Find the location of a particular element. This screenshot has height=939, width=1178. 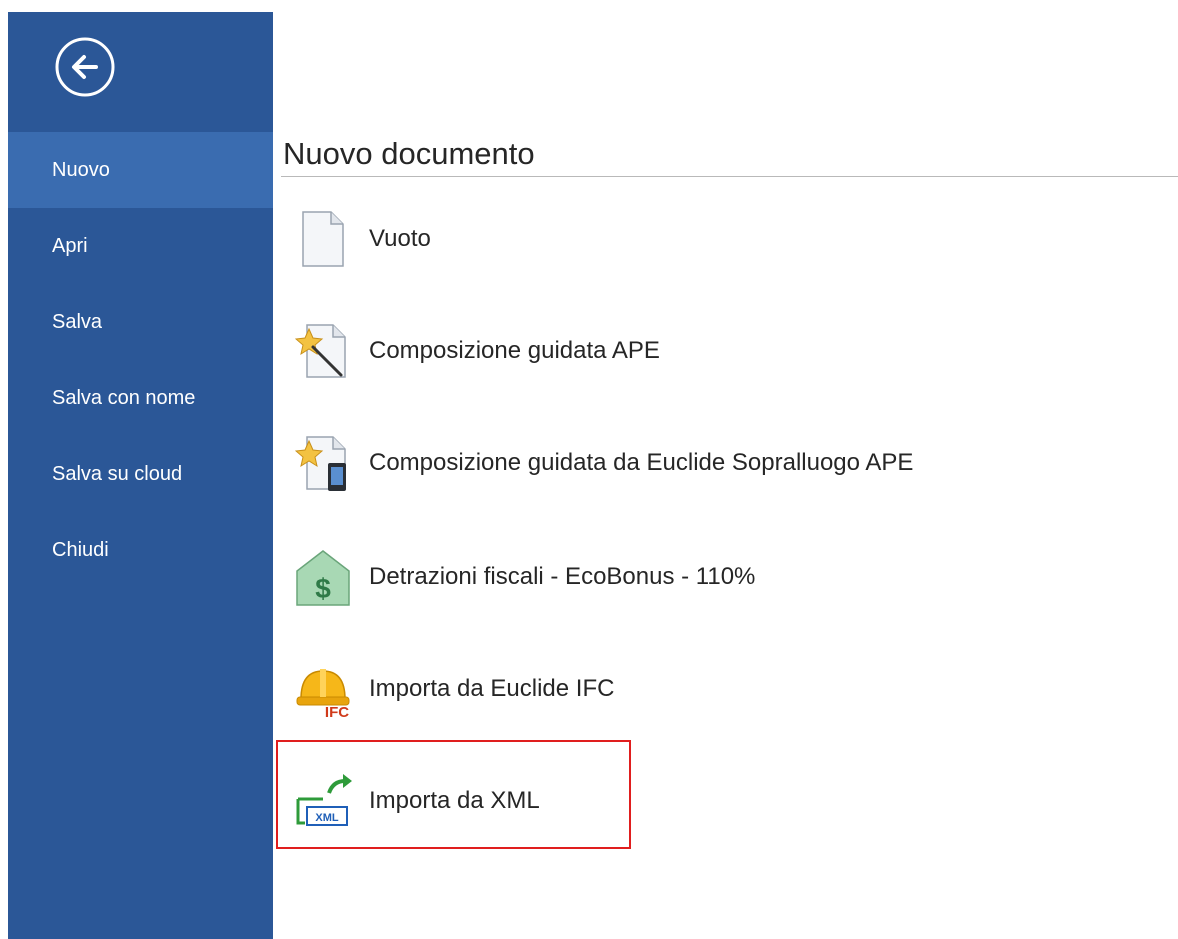

sidebar-item-label: Chiudi is located at coordinates (80, 549).